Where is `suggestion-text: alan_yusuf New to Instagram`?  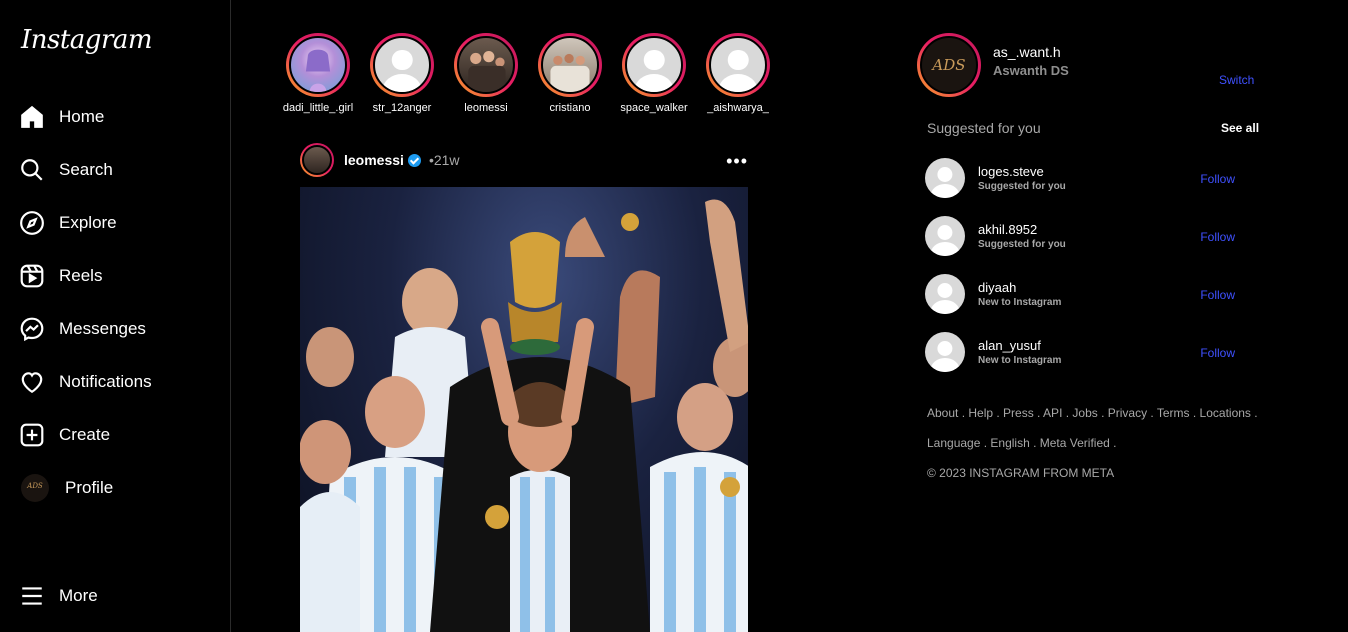 suggestion-text: alan_yusuf New to Instagram is located at coordinates (1019, 352).